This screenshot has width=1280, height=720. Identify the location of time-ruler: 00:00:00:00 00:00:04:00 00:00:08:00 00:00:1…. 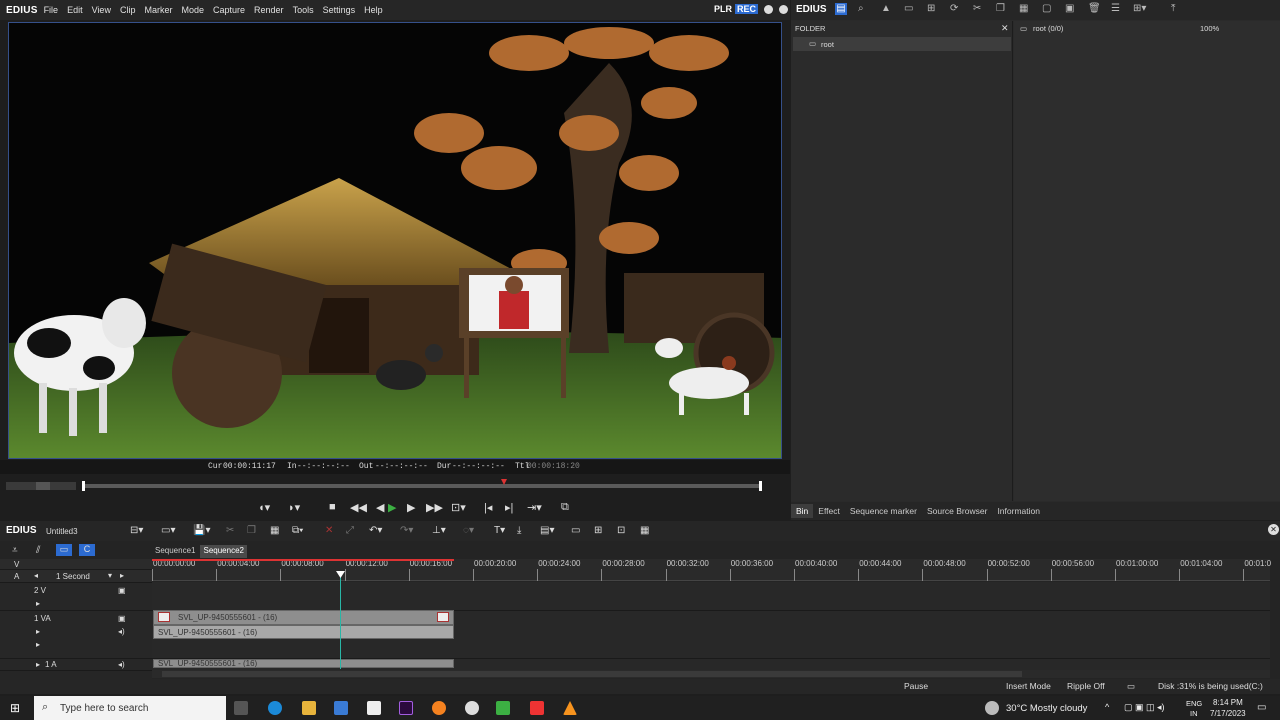
(711, 570).